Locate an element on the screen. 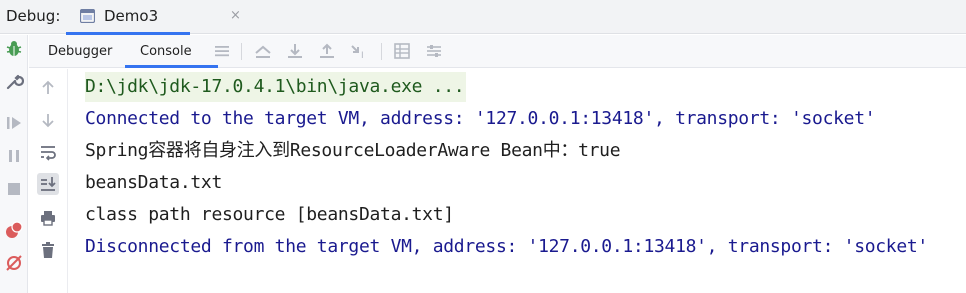 The height and width of the screenshot is (293, 966). debug-side-toolbar is located at coordinates (14, 164).